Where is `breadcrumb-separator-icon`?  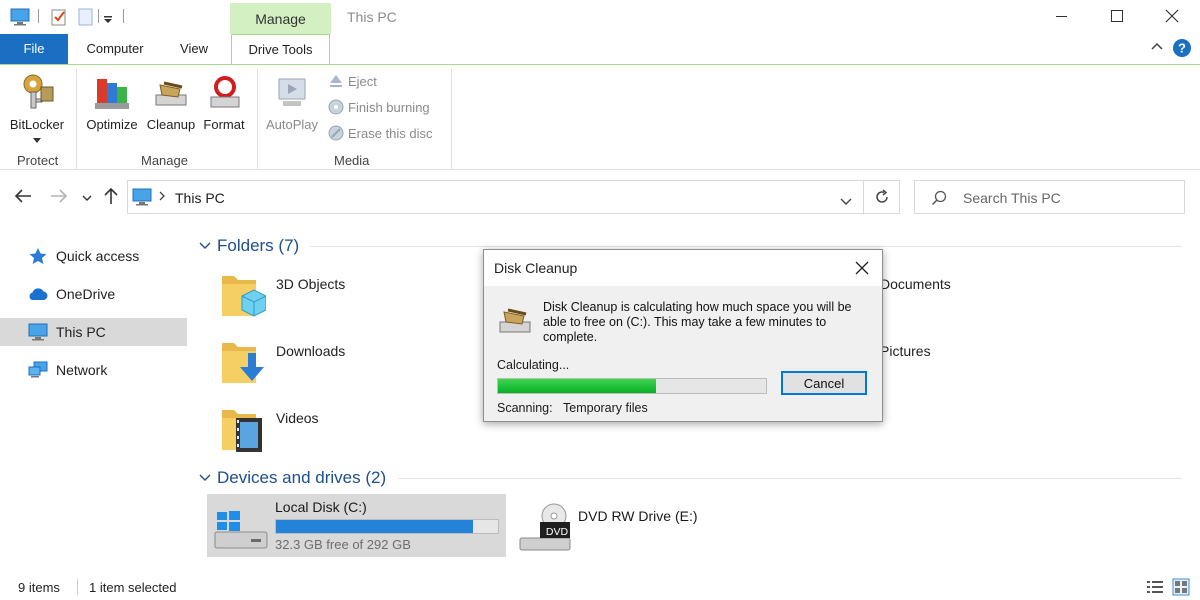
breadcrumb-separator-icon is located at coordinates (162, 197).